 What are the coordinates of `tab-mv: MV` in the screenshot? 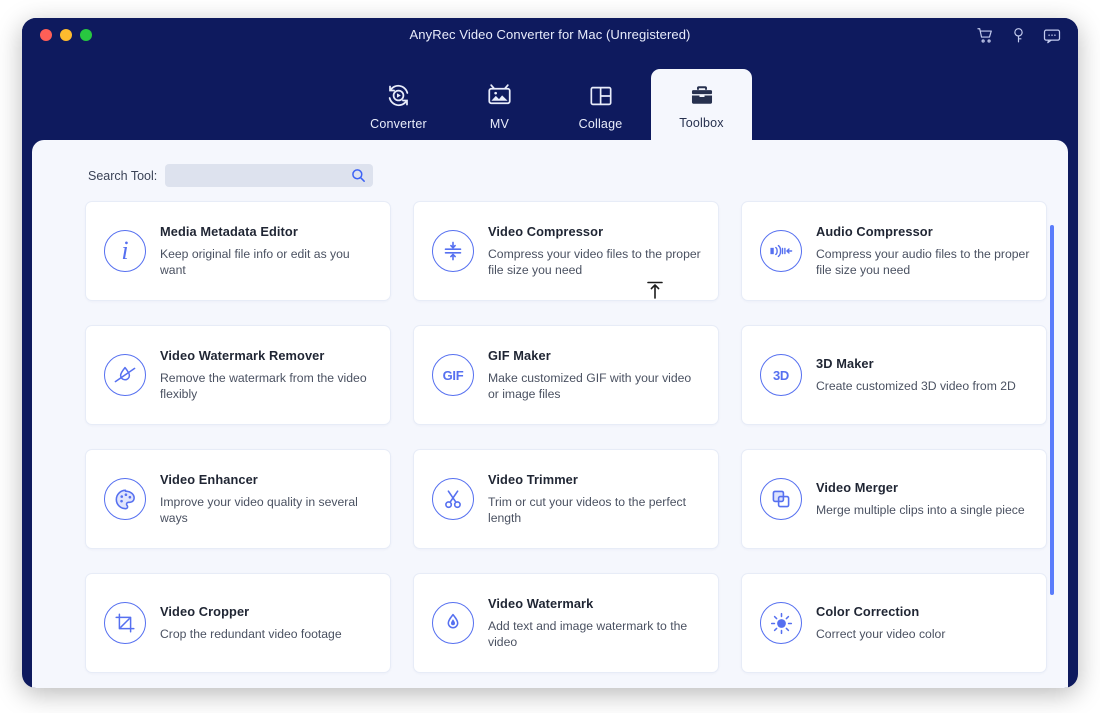 It's located at (499, 106).